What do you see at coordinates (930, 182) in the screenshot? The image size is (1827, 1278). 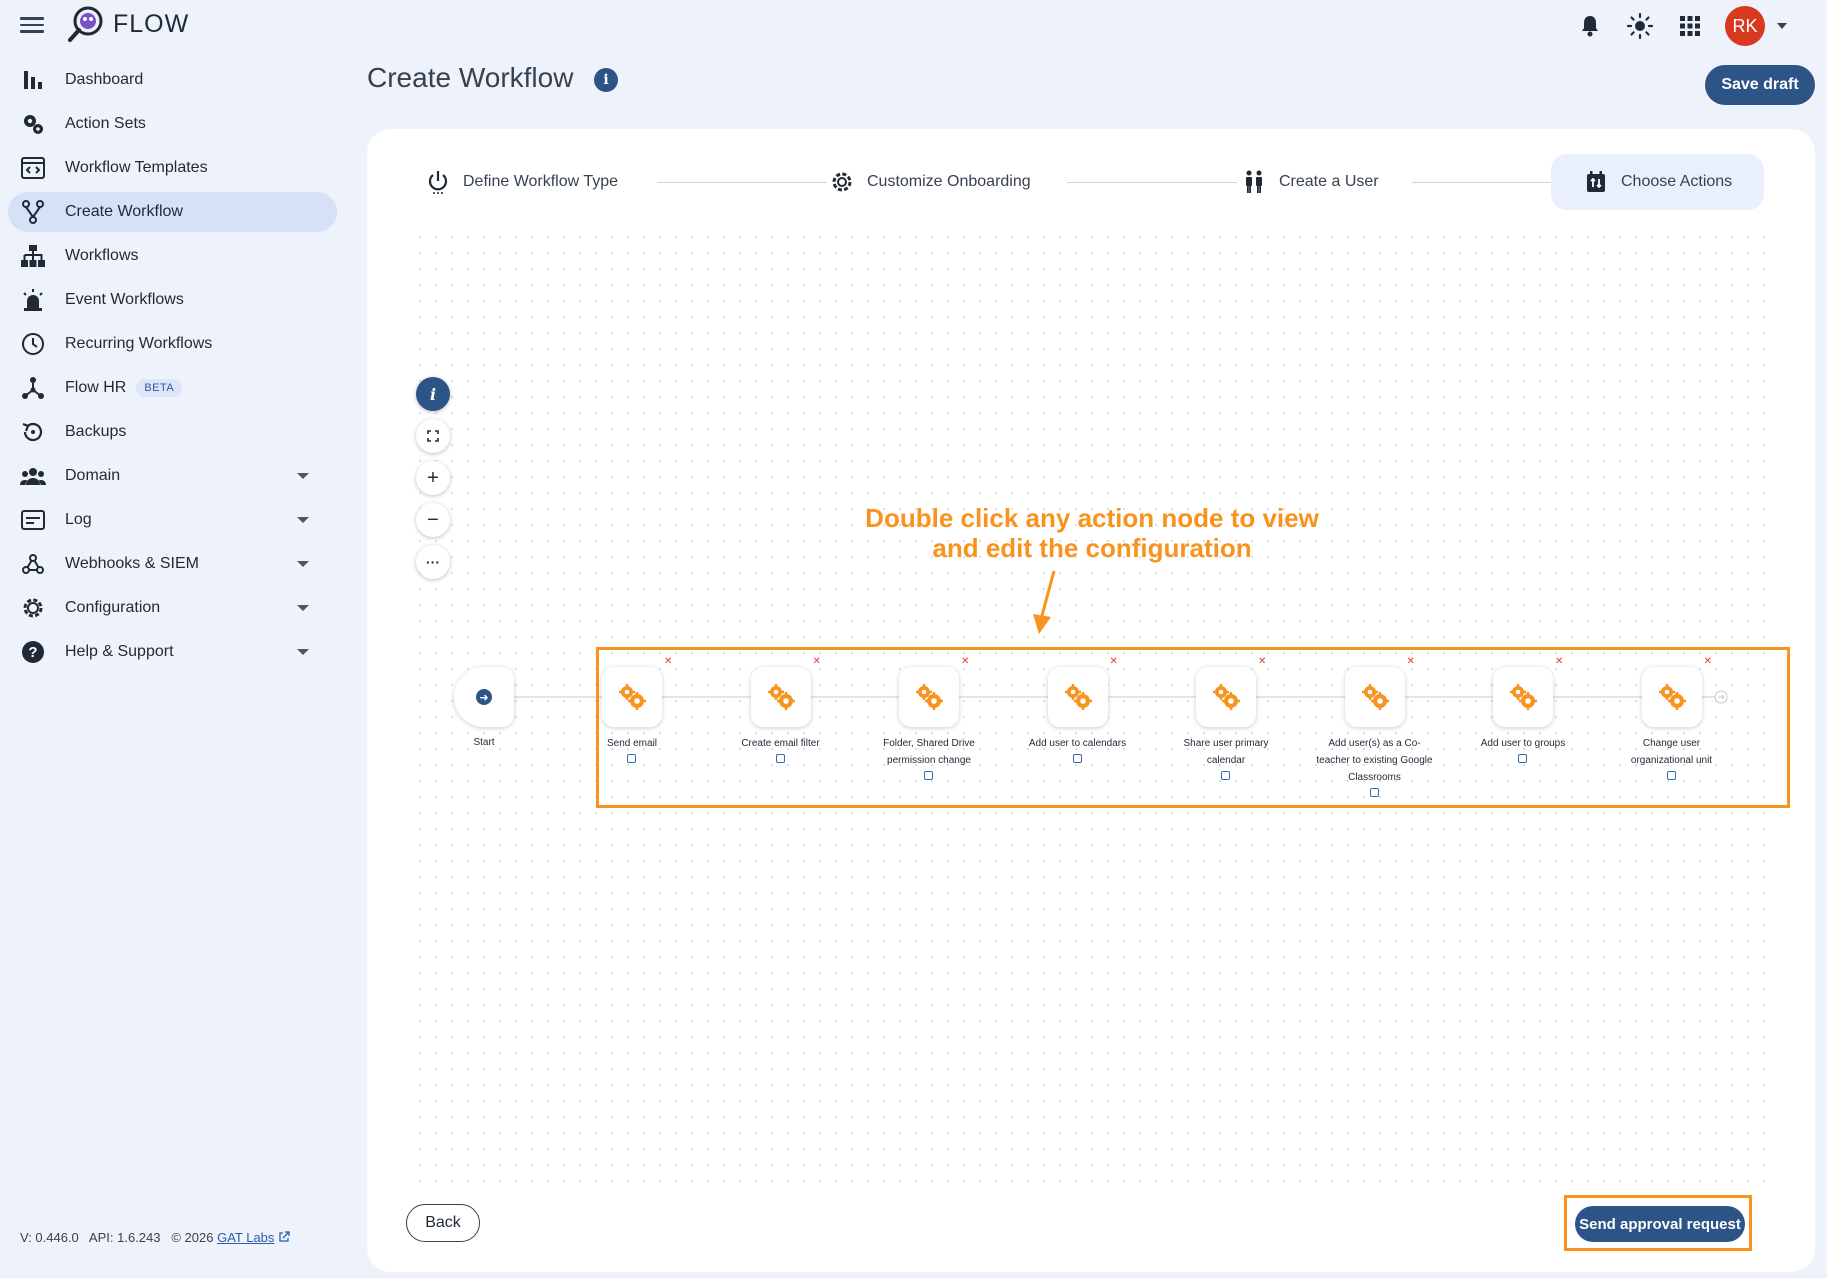 I see `step-customize-onboarding: Customize Onboarding` at bounding box center [930, 182].